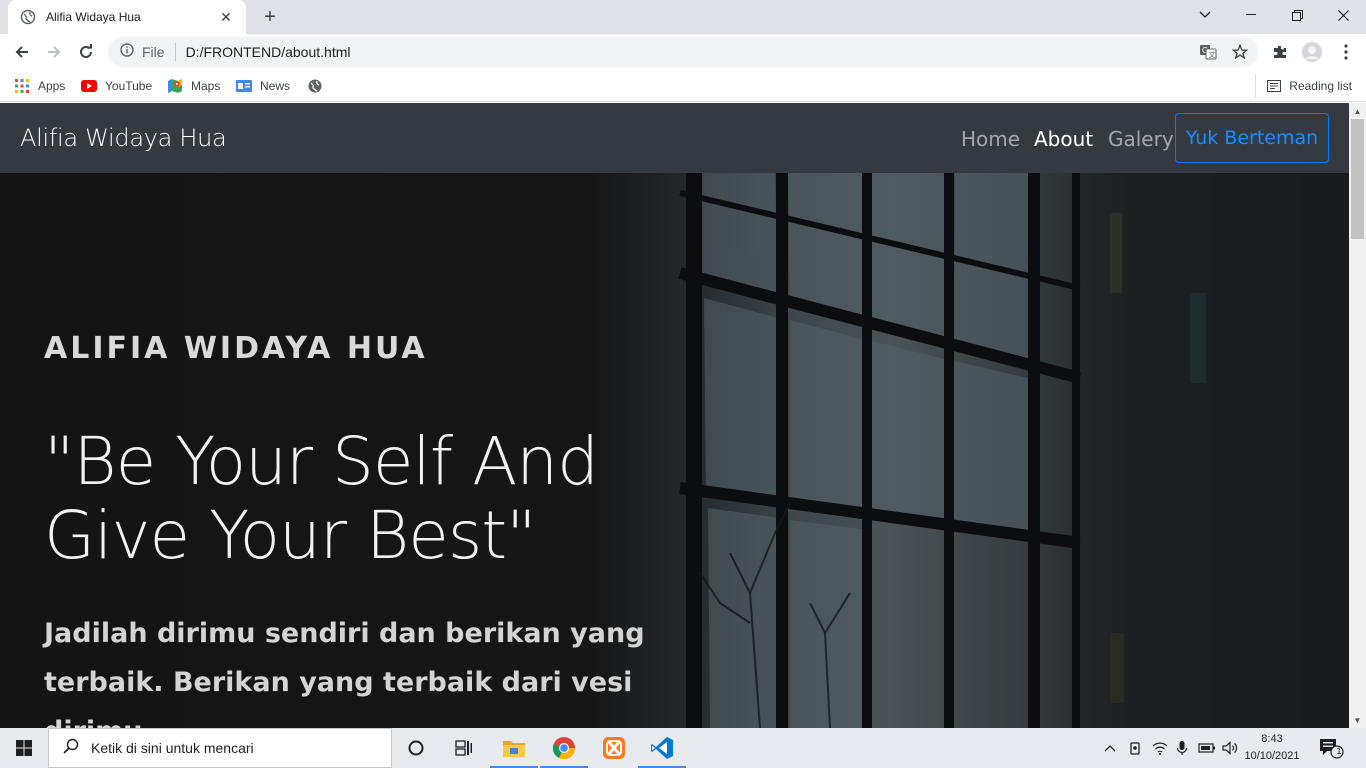 The image size is (1366, 768). What do you see at coordinates (270, 17) in the screenshot?
I see `plus-icon: +` at bounding box center [270, 17].